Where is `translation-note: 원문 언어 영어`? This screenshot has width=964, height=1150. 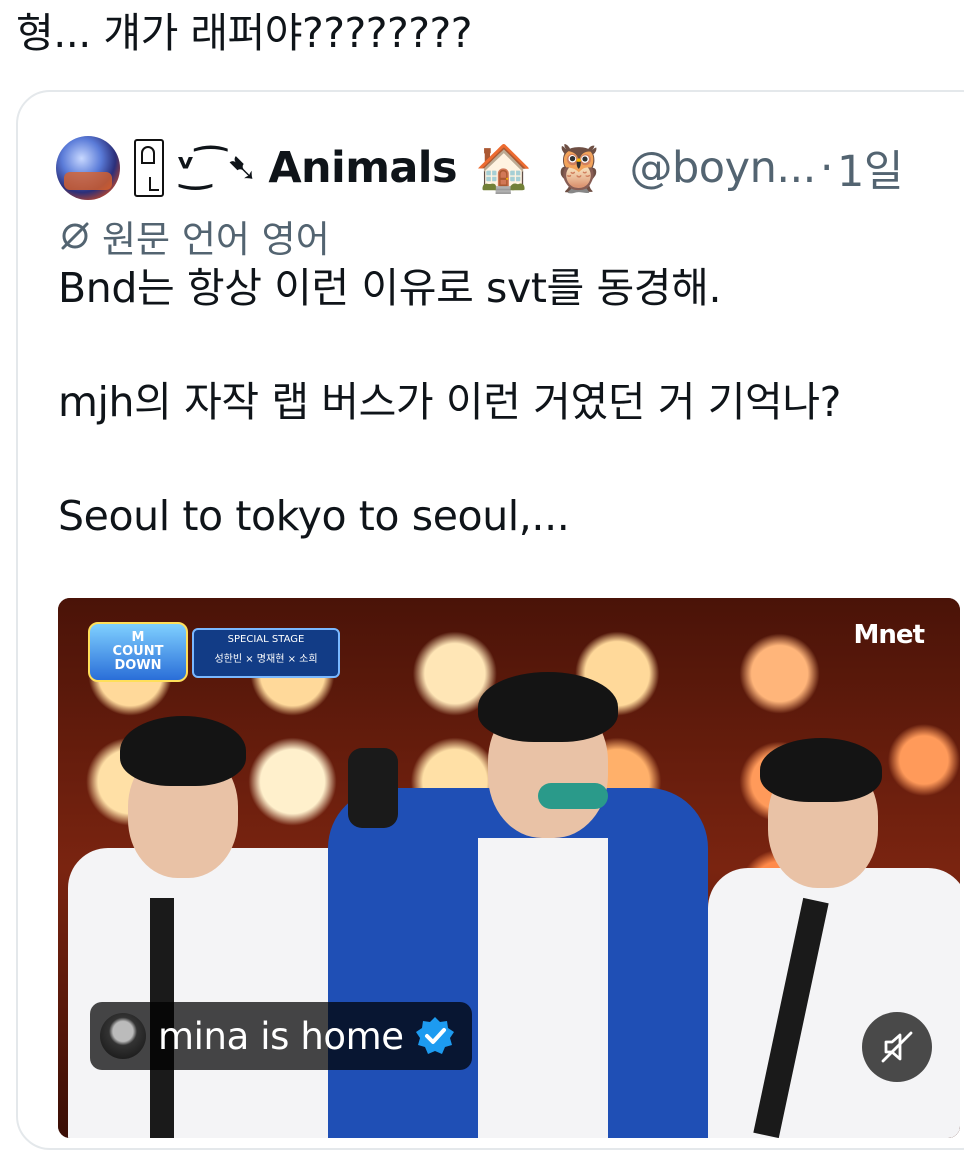 translation-note: 원문 언어 영어 is located at coordinates (194, 236).